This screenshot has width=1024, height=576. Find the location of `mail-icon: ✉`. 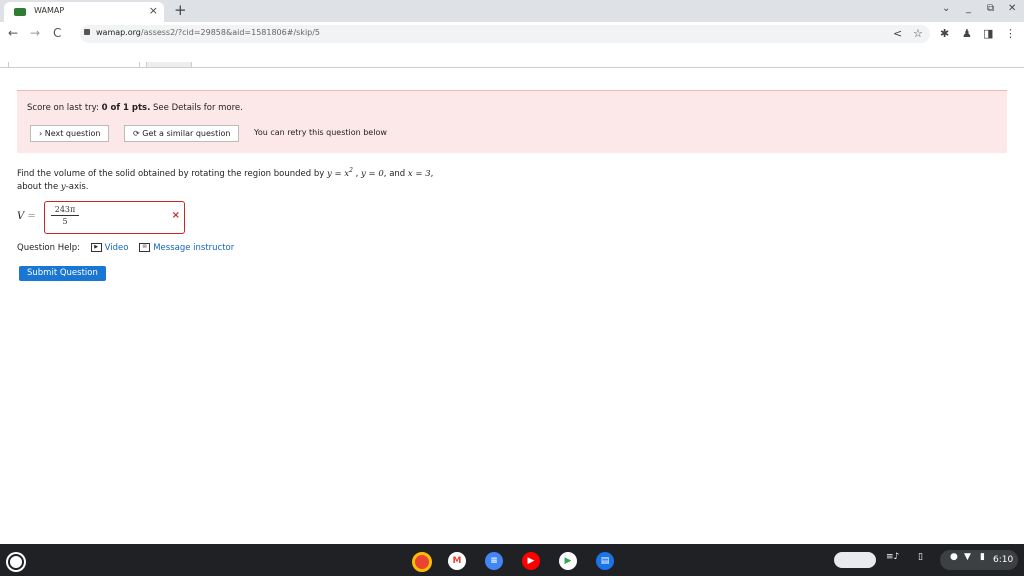

mail-icon: ✉ is located at coordinates (145, 247).